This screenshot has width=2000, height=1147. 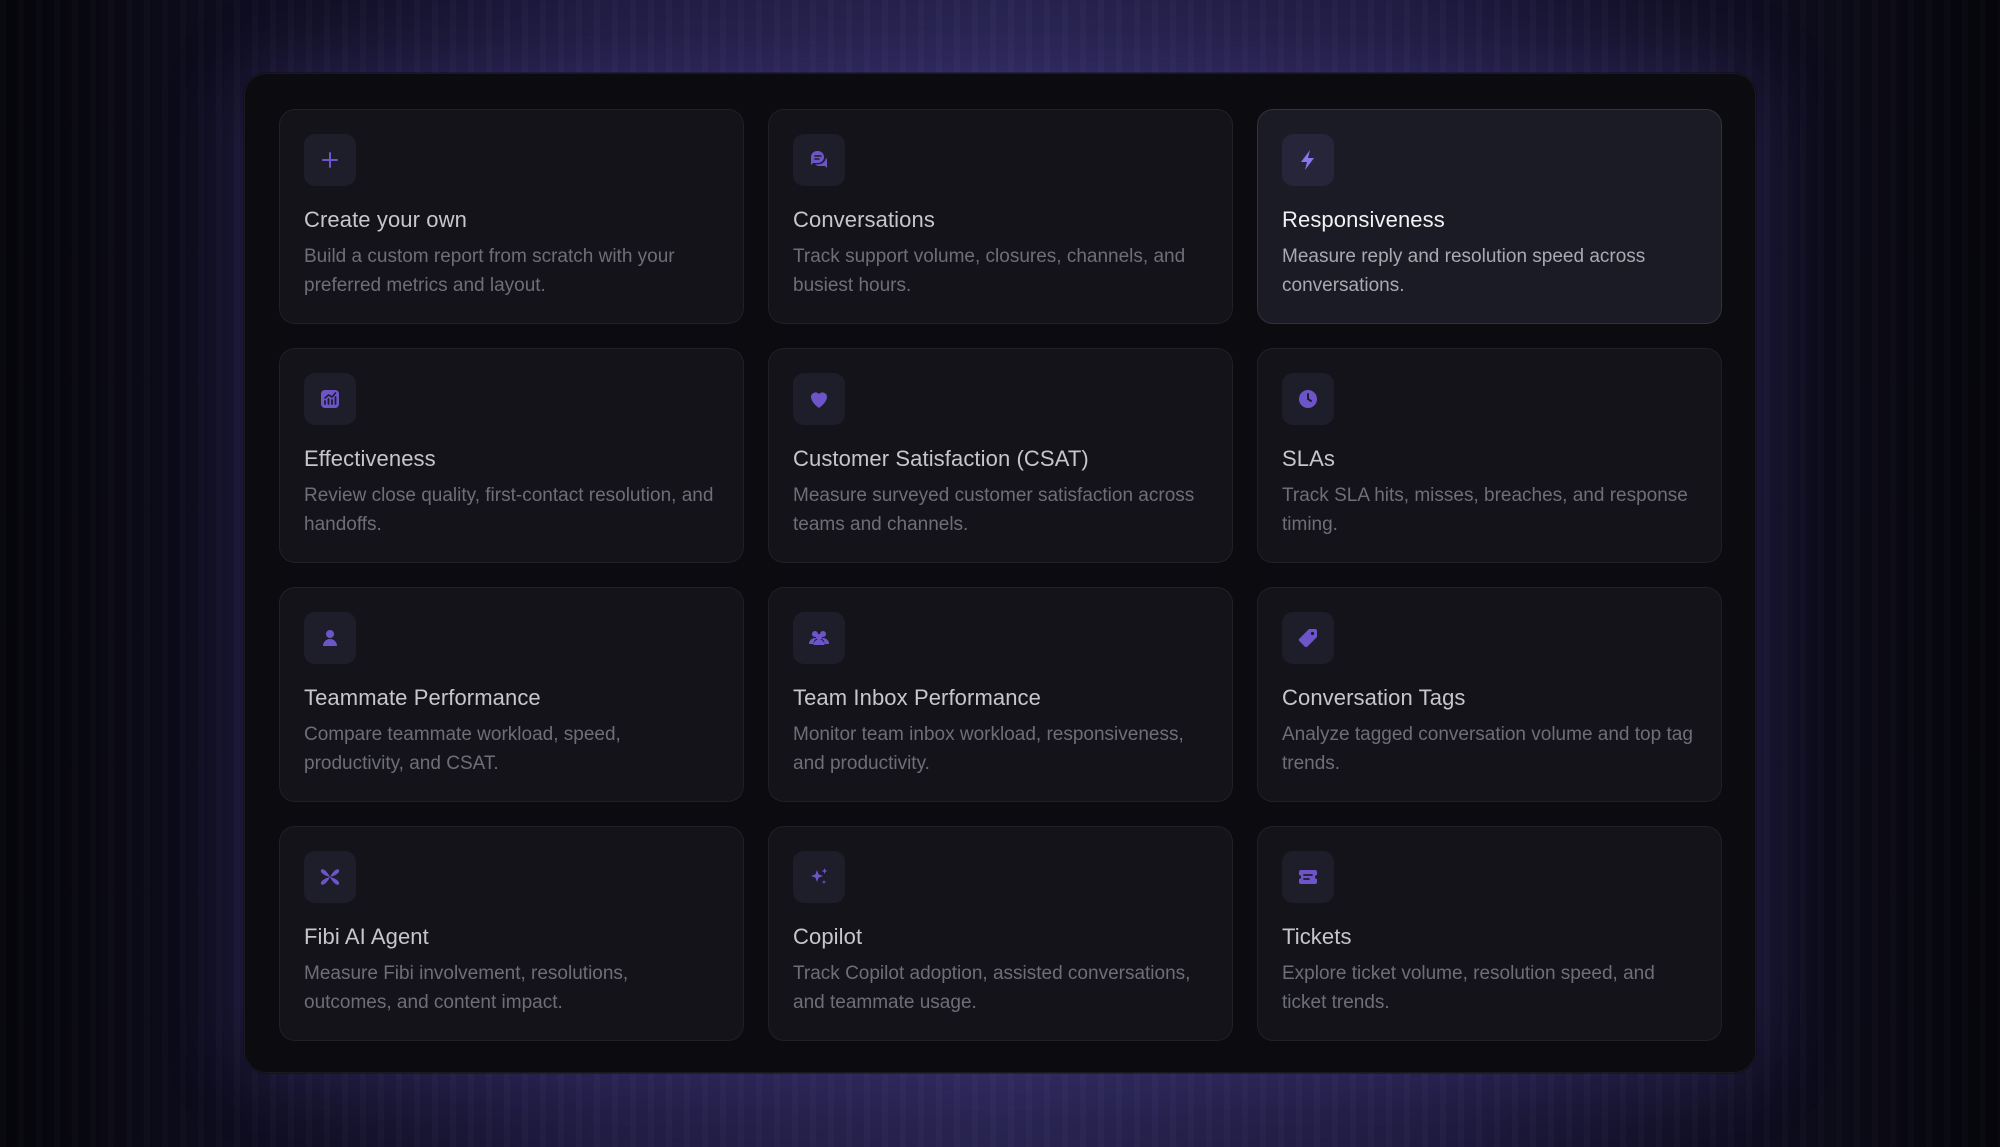 What do you see at coordinates (330, 877) in the screenshot?
I see `fibi-logo-icon` at bounding box center [330, 877].